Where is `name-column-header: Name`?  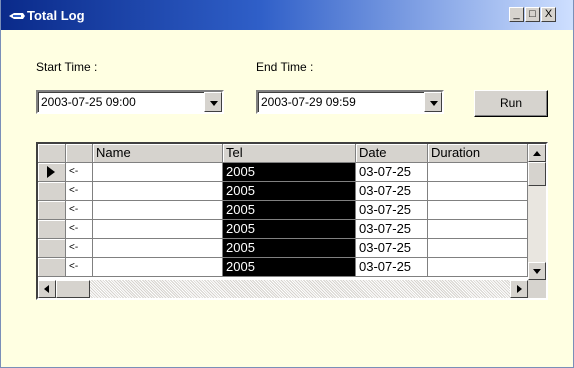
name-column-header: Name is located at coordinates (158, 153).